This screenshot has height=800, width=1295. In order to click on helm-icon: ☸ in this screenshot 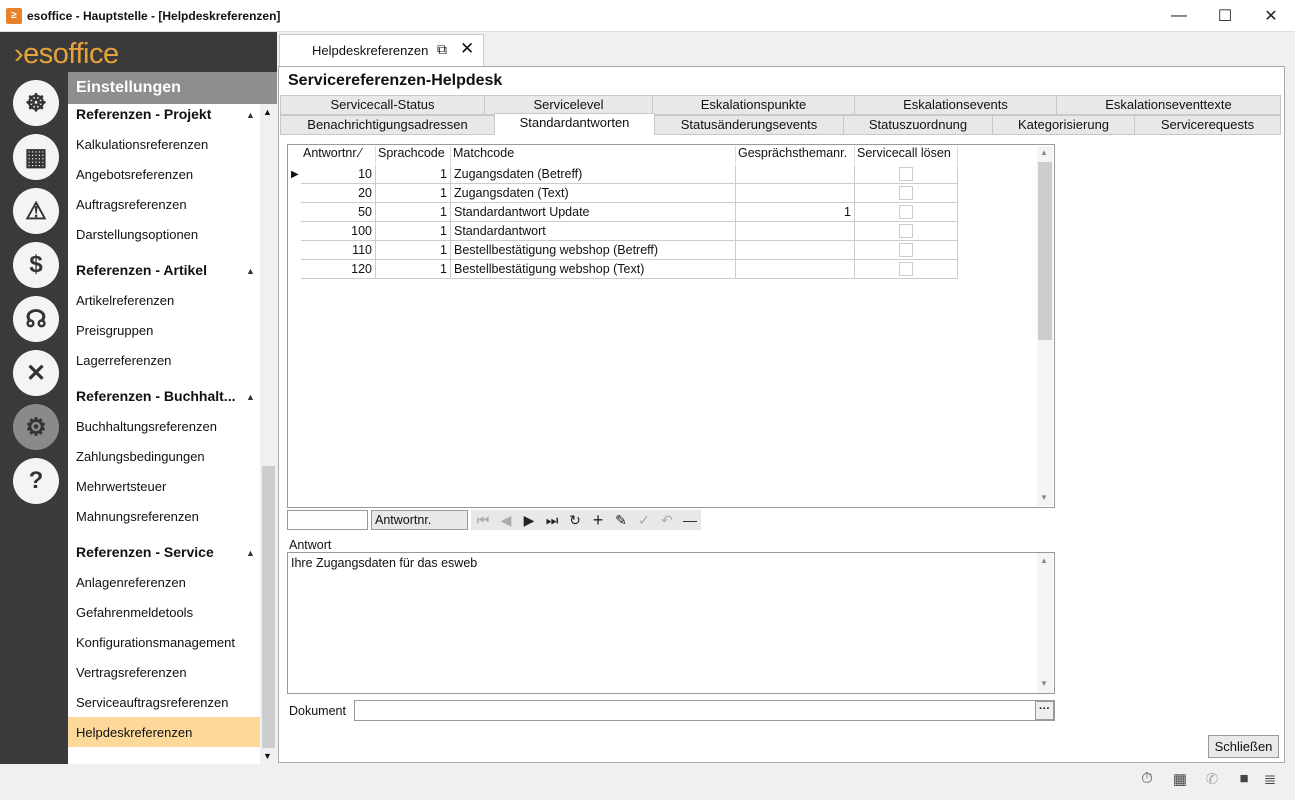, I will do `click(36, 103)`.